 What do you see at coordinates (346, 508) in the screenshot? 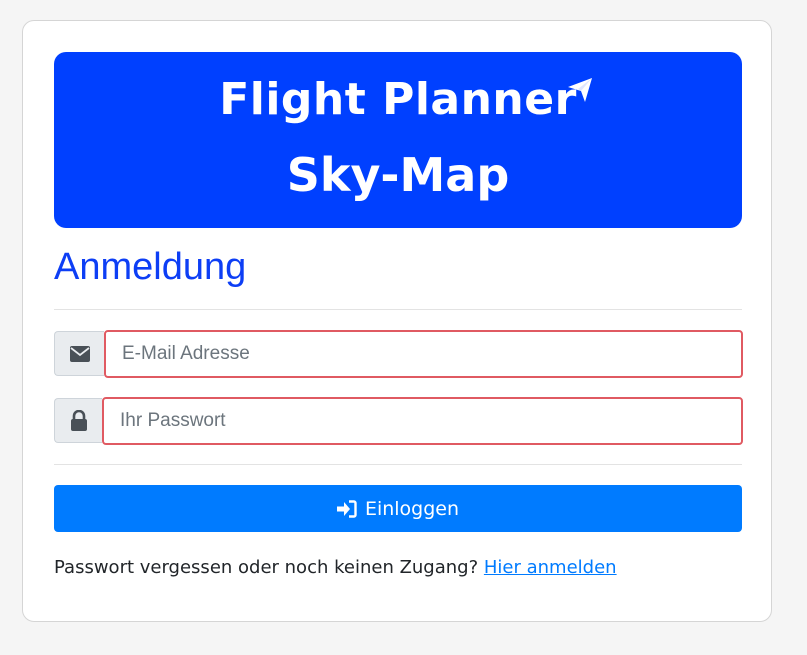
I see `sign-in-icon` at bounding box center [346, 508].